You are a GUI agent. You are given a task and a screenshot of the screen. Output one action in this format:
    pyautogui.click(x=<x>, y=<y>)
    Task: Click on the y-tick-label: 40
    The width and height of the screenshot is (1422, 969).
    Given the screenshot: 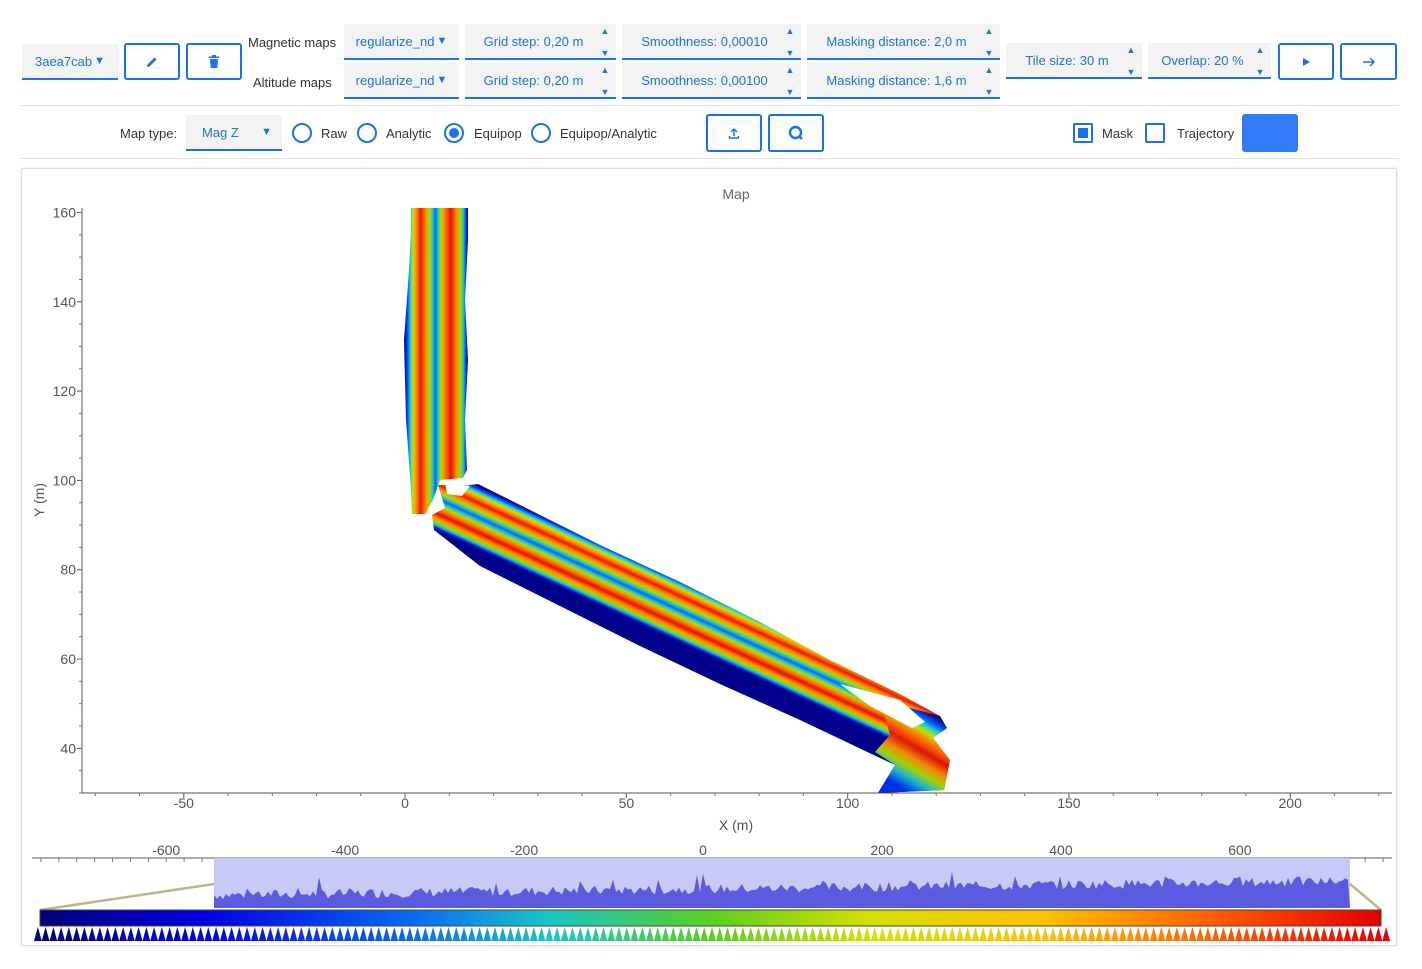 What is the action you would take?
    pyautogui.click(x=68, y=748)
    